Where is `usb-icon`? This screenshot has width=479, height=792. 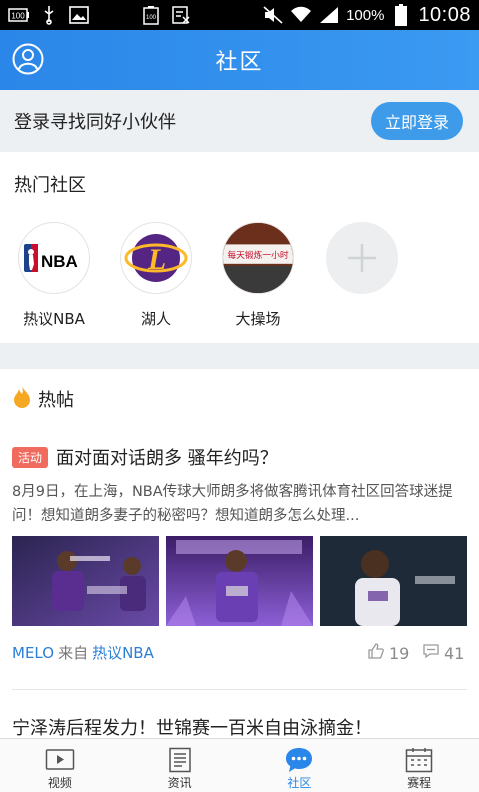
usb-icon is located at coordinates (49, 15).